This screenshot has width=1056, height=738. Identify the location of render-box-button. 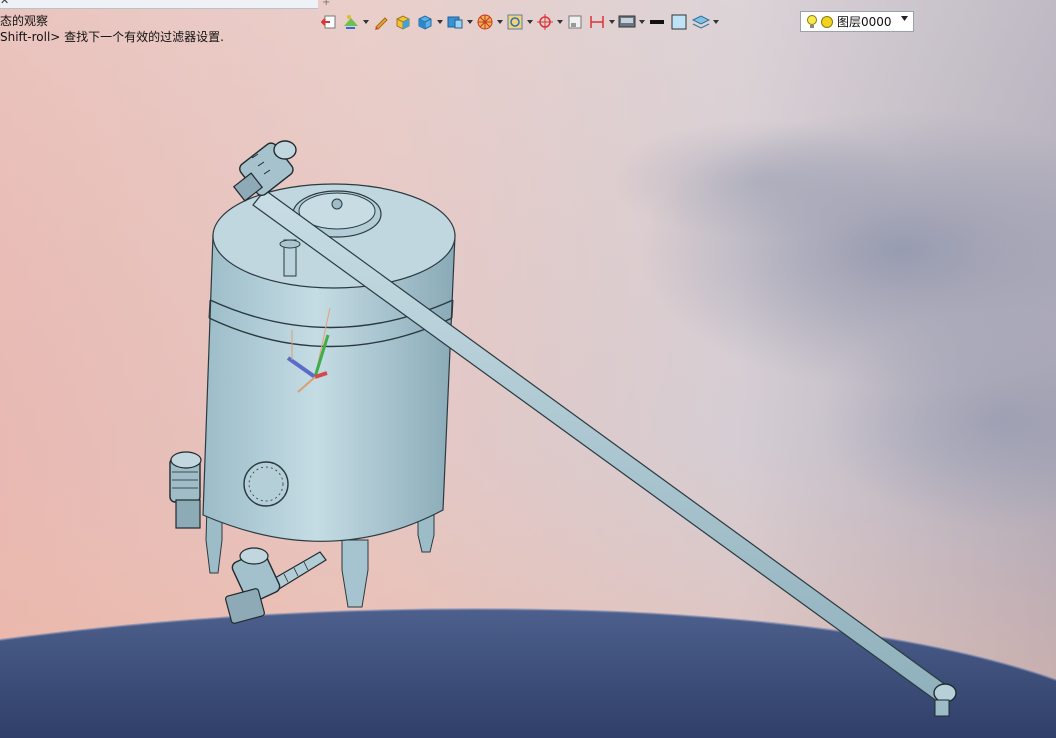
(455, 22).